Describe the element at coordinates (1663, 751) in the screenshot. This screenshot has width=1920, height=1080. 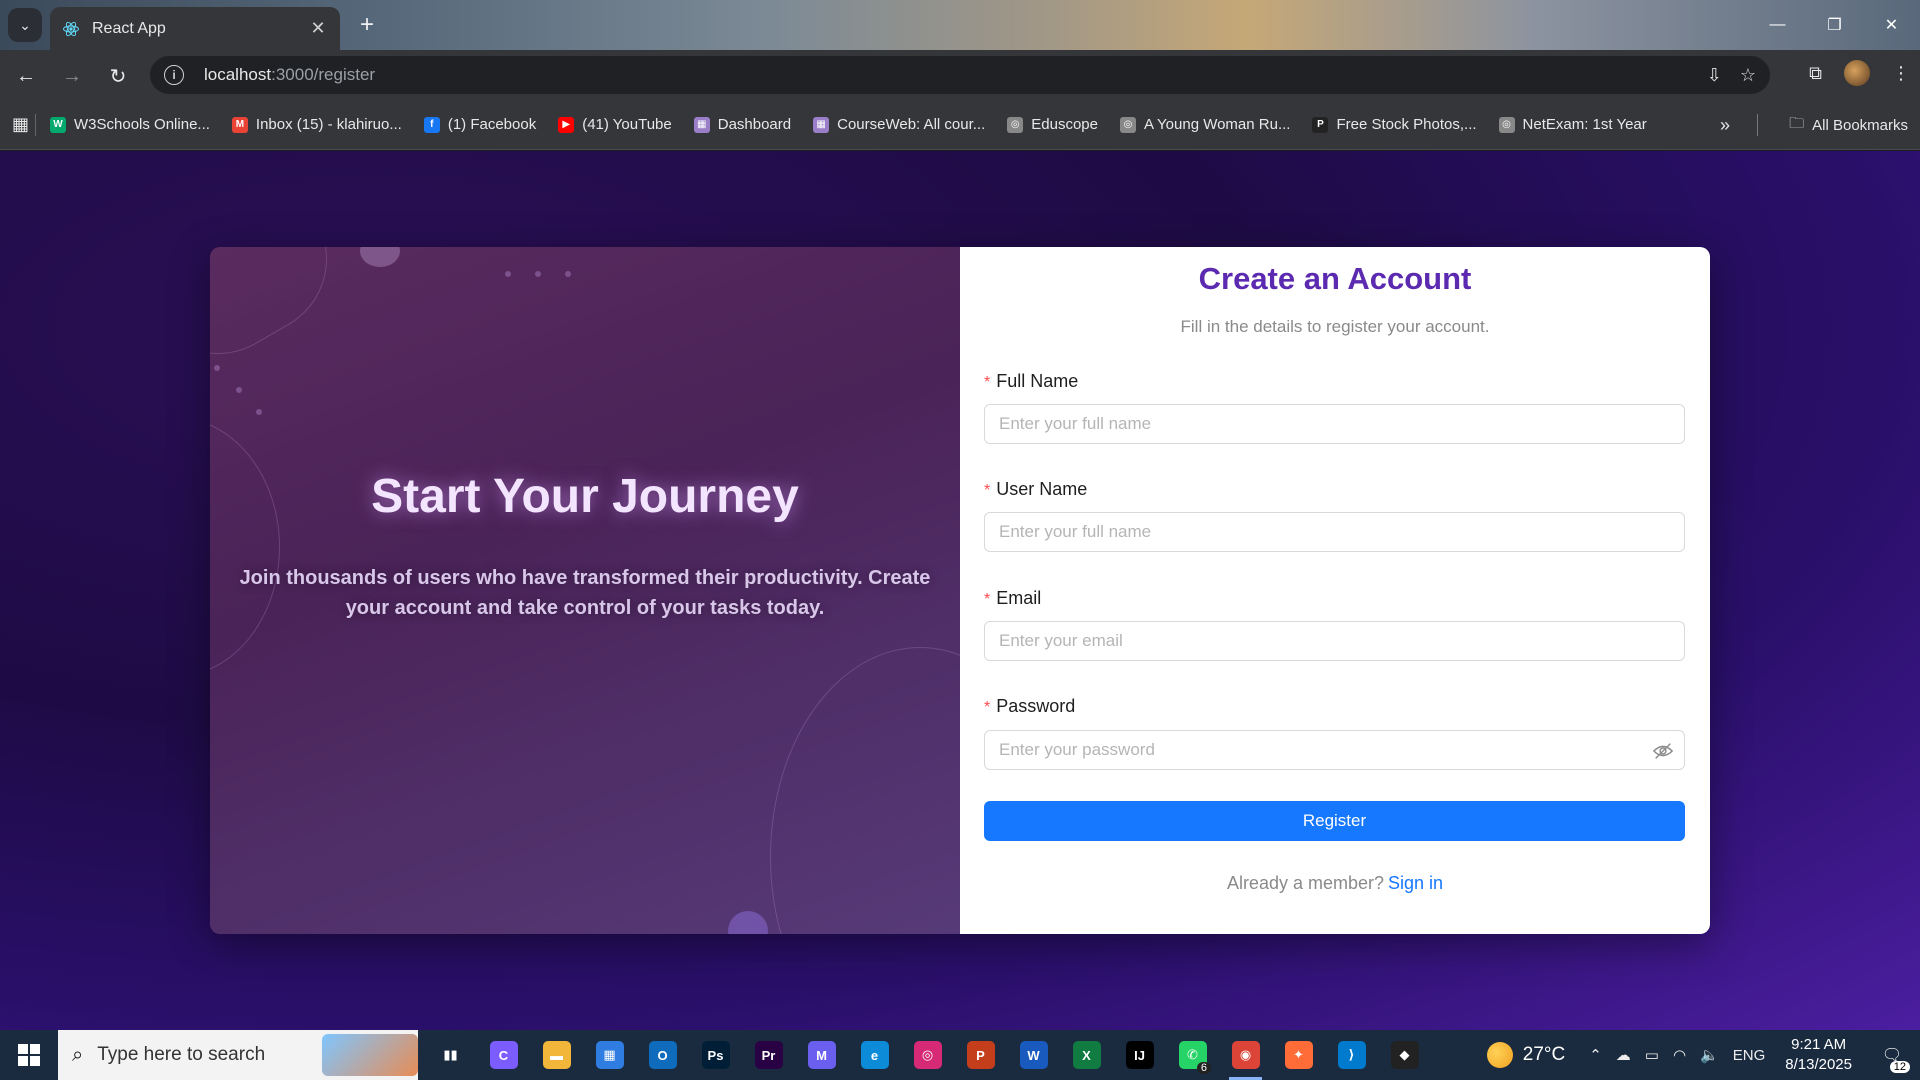
I see `eye-invisible-icon` at that location.